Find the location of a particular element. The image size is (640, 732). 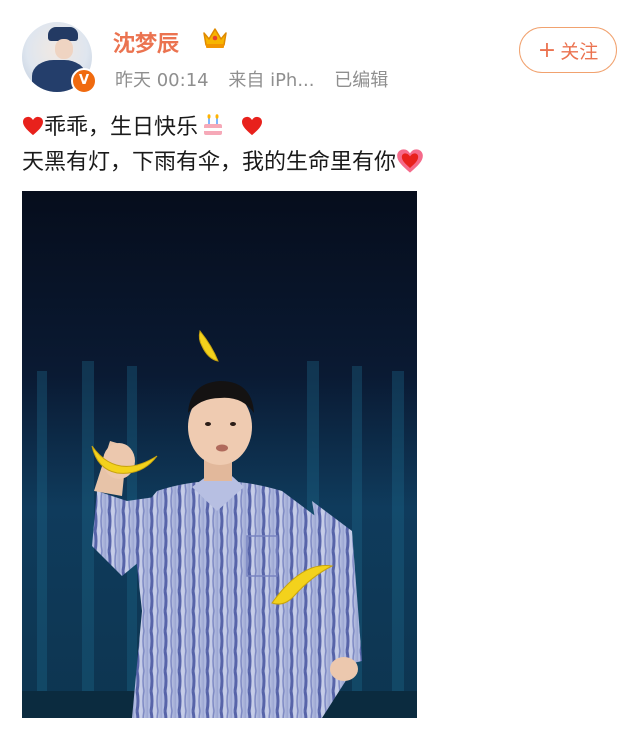

post-meta: 昨天 00:14 来自 iPh... 已编辑 is located at coordinates (258, 79).